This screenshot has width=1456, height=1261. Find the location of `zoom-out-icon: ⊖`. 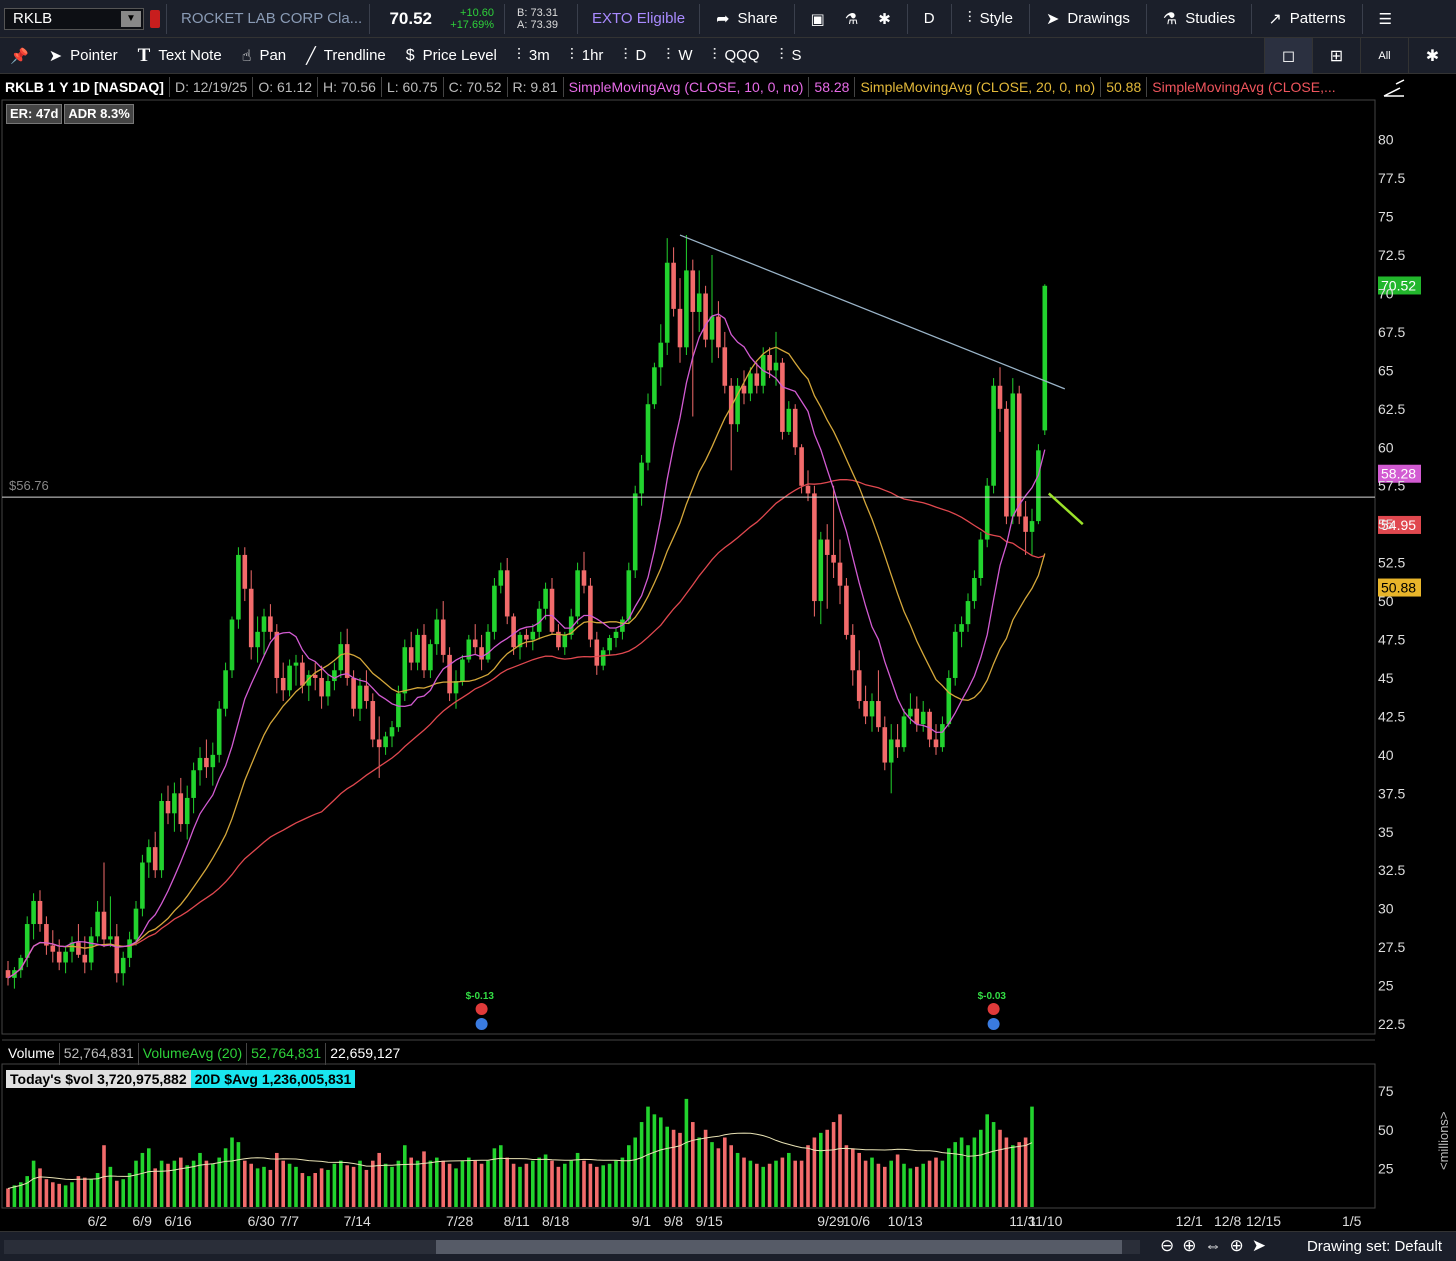

zoom-out-icon: ⊖ is located at coordinates (1167, 1246).